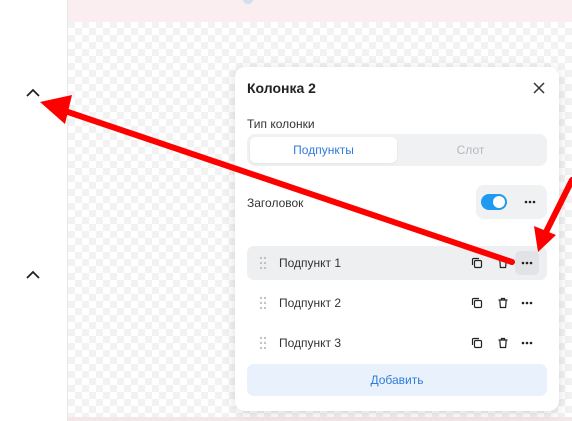 The image size is (572, 421). I want to click on toggle-knob, so click(499, 202).